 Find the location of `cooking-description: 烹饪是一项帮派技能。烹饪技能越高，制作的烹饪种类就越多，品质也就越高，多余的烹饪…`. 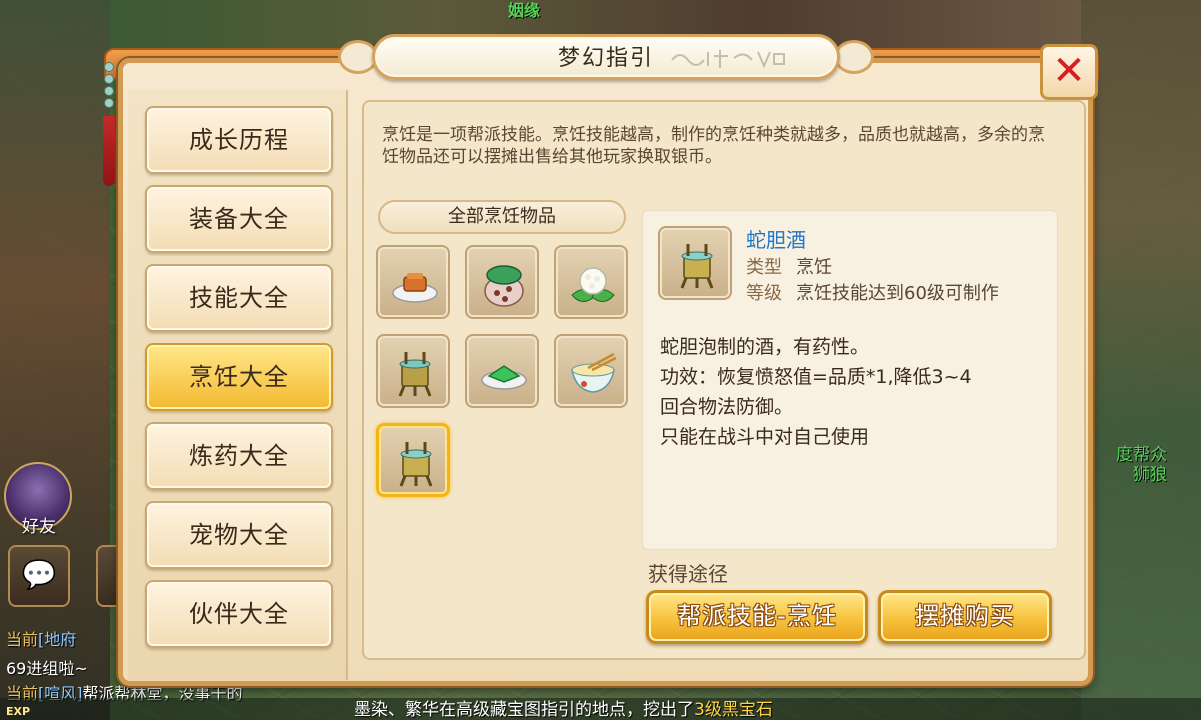

cooking-description: 烹饪是一项帮派技能。烹饪技能越高，制作的烹饪种类就越多，品质也就越高，多余的烹饪… is located at coordinates (713, 146).